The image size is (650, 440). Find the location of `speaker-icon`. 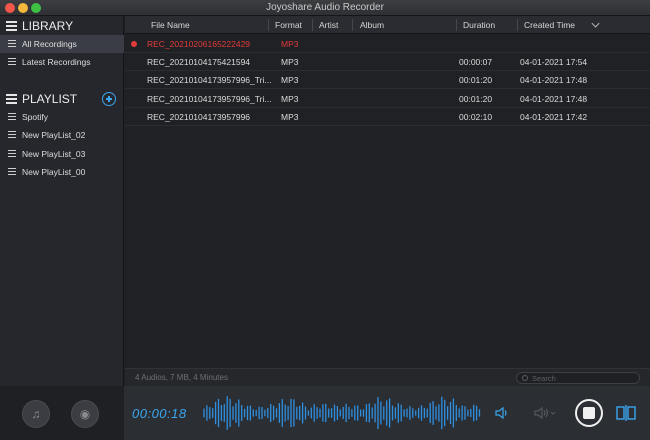

speaker-icon is located at coordinates (545, 413).